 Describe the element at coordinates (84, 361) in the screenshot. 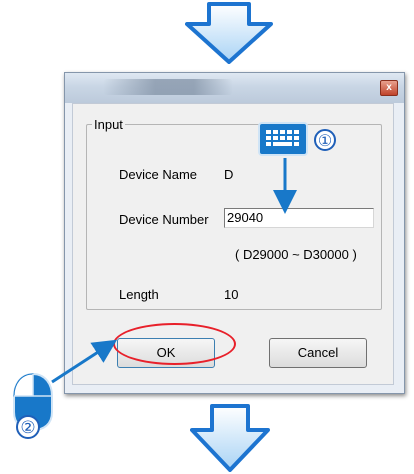

I see `mouse-to-ok-arrow` at that location.